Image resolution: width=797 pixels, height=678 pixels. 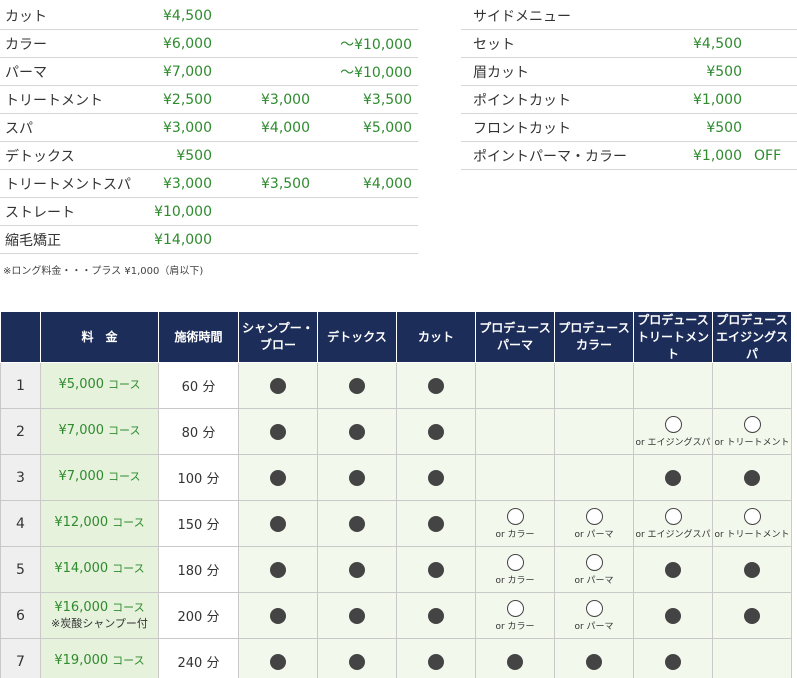 I want to click on course-number: 6, so click(x=20, y=616).